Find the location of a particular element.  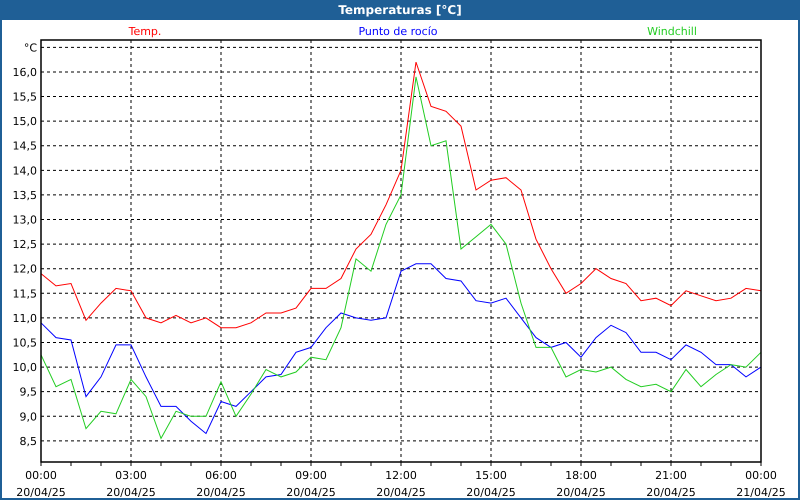

axis-tick-label: 00:00 21/04/25 is located at coordinates (761, 483).